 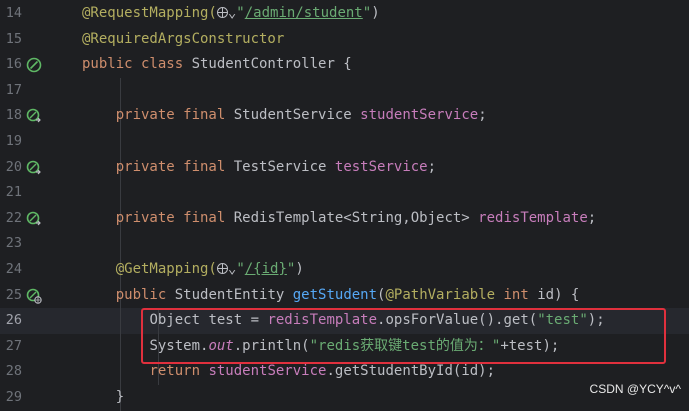 What do you see at coordinates (533, 217) in the screenshot?
I see `code-token: redisTemplate` at bounding box center [533, 217].